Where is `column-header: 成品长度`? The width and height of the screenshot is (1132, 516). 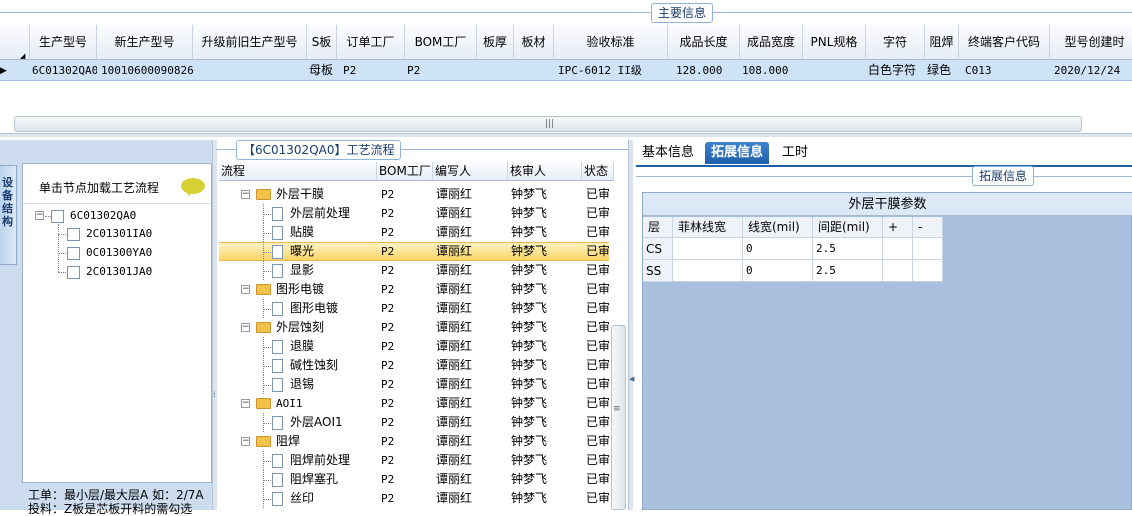 column-header: 成品长度 is located at coordinates (704, 42).